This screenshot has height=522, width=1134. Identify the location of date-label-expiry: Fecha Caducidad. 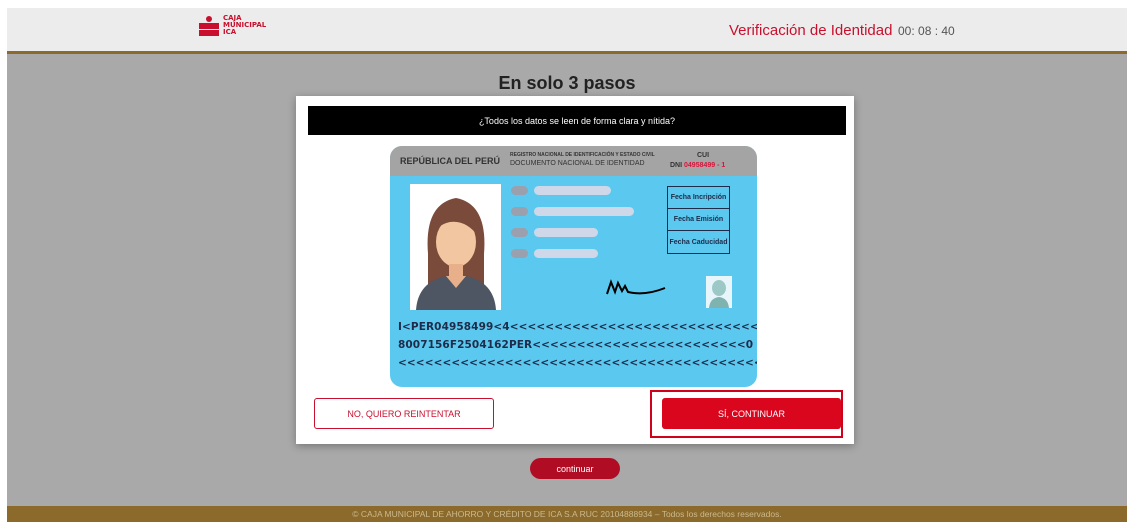
(698, 242).